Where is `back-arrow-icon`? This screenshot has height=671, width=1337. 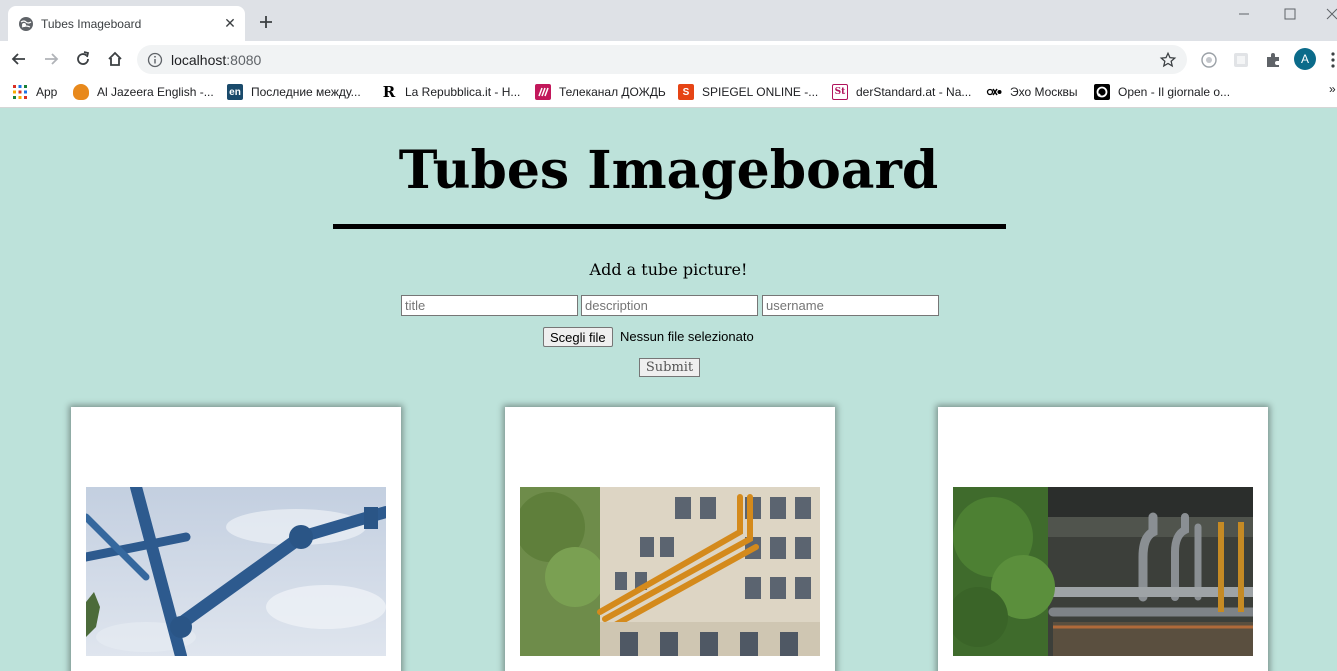
back-arrow-icon is located at coordinates (19, 59).